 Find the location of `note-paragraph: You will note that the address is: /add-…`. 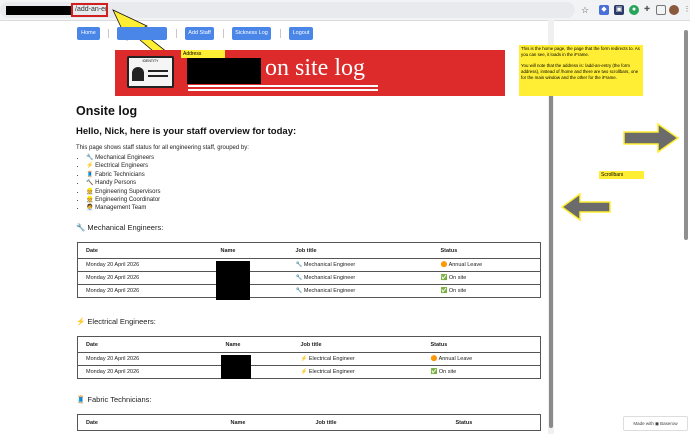

note-paragraph: You will note that the address is: /add-… is located at coordinates (580, 71).